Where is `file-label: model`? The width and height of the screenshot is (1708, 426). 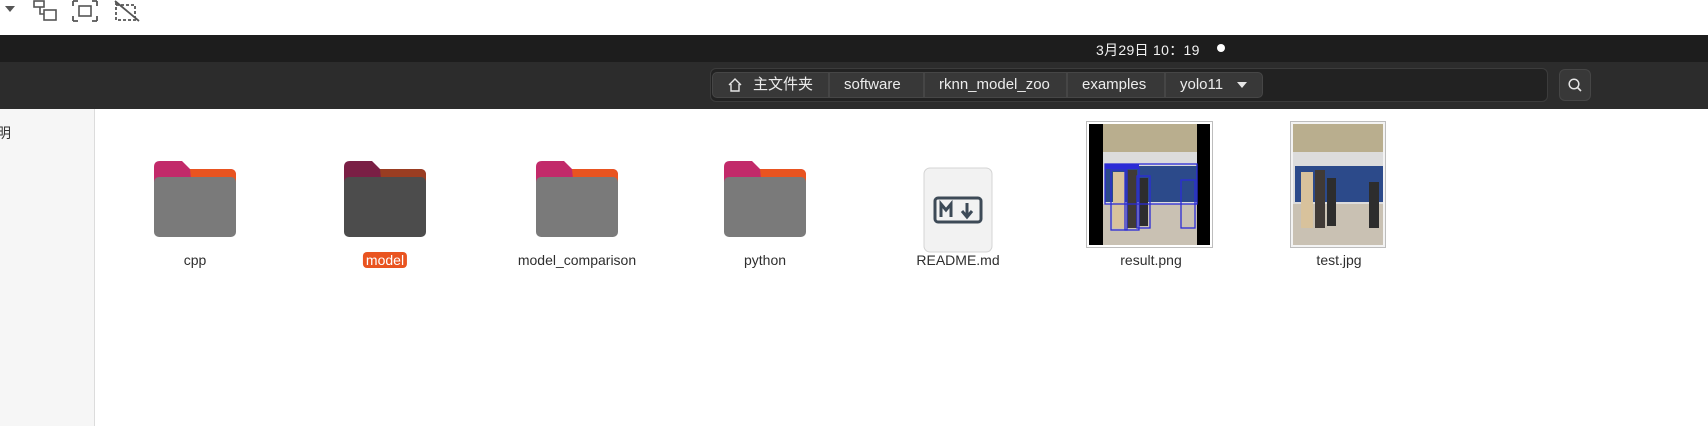
file-label: model is located at coordinates (385, 260).